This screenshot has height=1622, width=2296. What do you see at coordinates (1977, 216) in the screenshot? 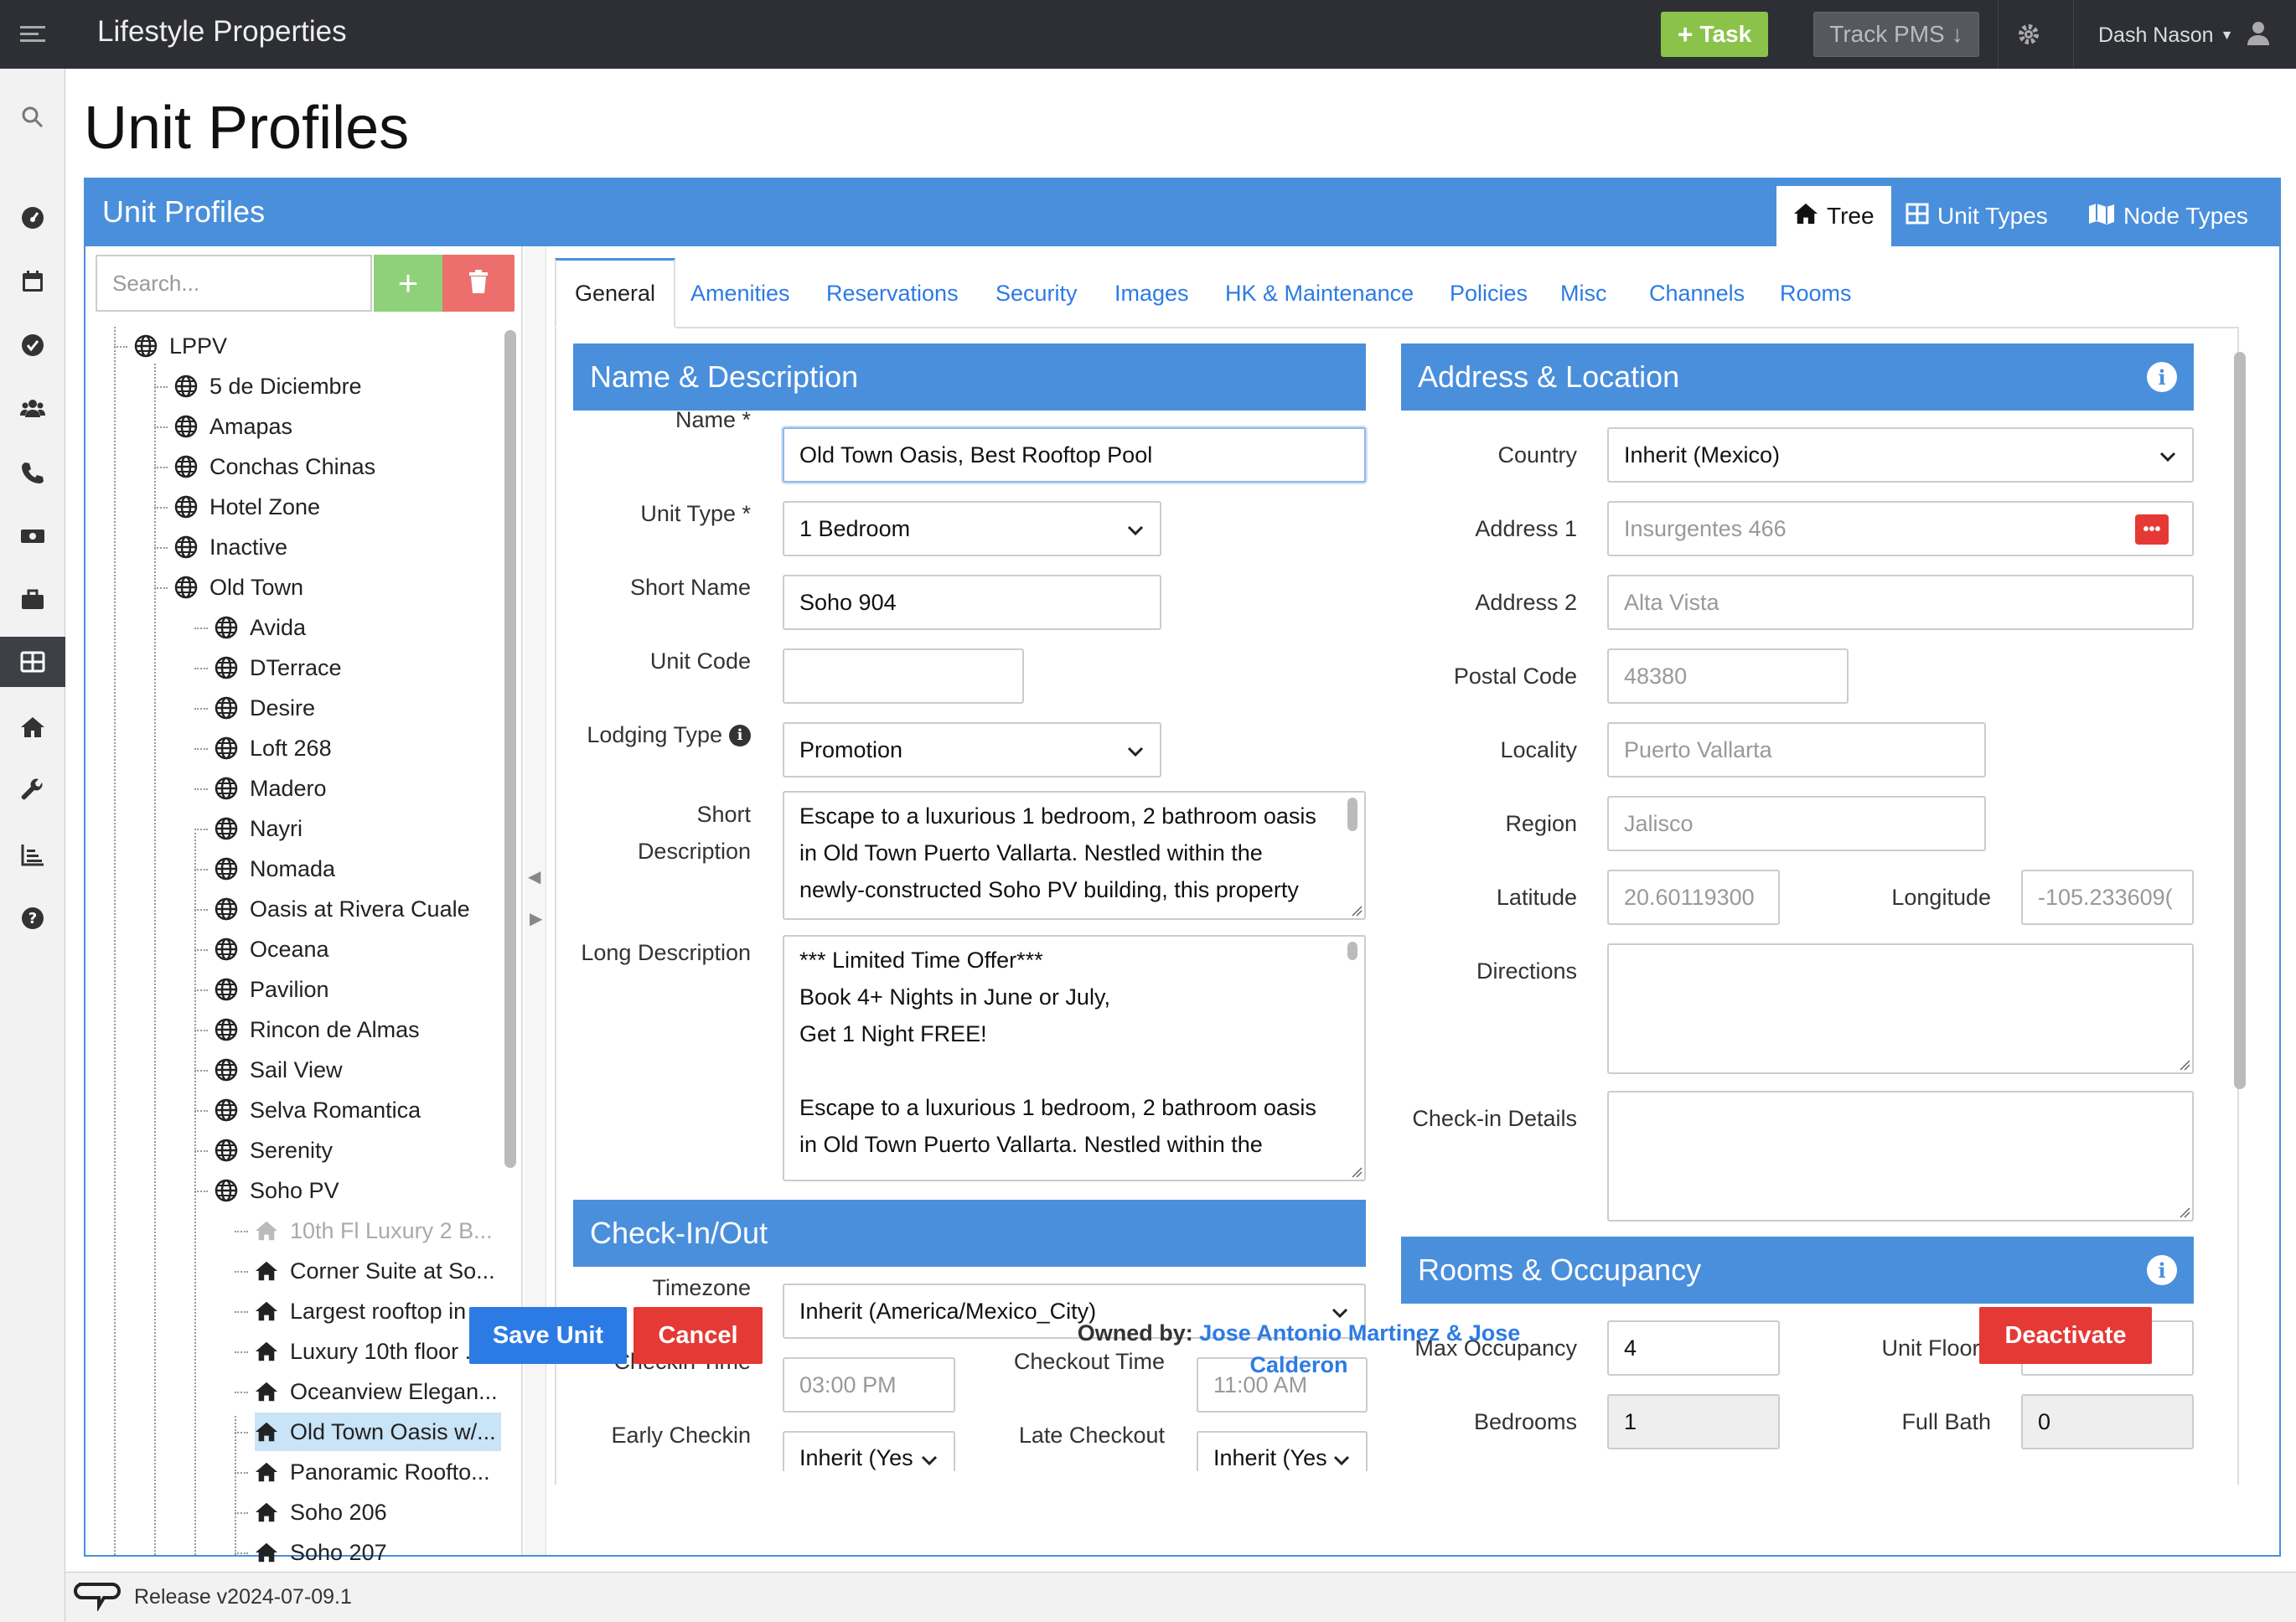
I see `tab-unit-types: Unit Types` at bounding box center [1977, 216].